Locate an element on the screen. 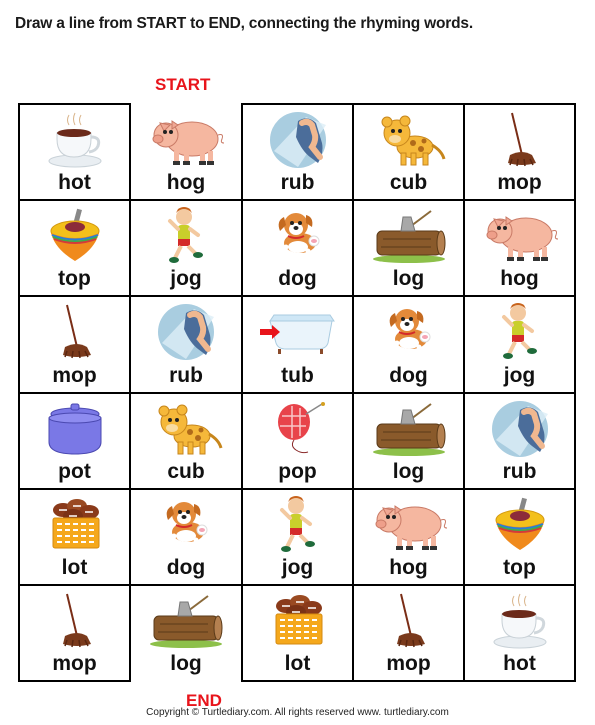 The width and height of the screenshot is (595, 725). start-label: START is located at coordinates (183, 84).